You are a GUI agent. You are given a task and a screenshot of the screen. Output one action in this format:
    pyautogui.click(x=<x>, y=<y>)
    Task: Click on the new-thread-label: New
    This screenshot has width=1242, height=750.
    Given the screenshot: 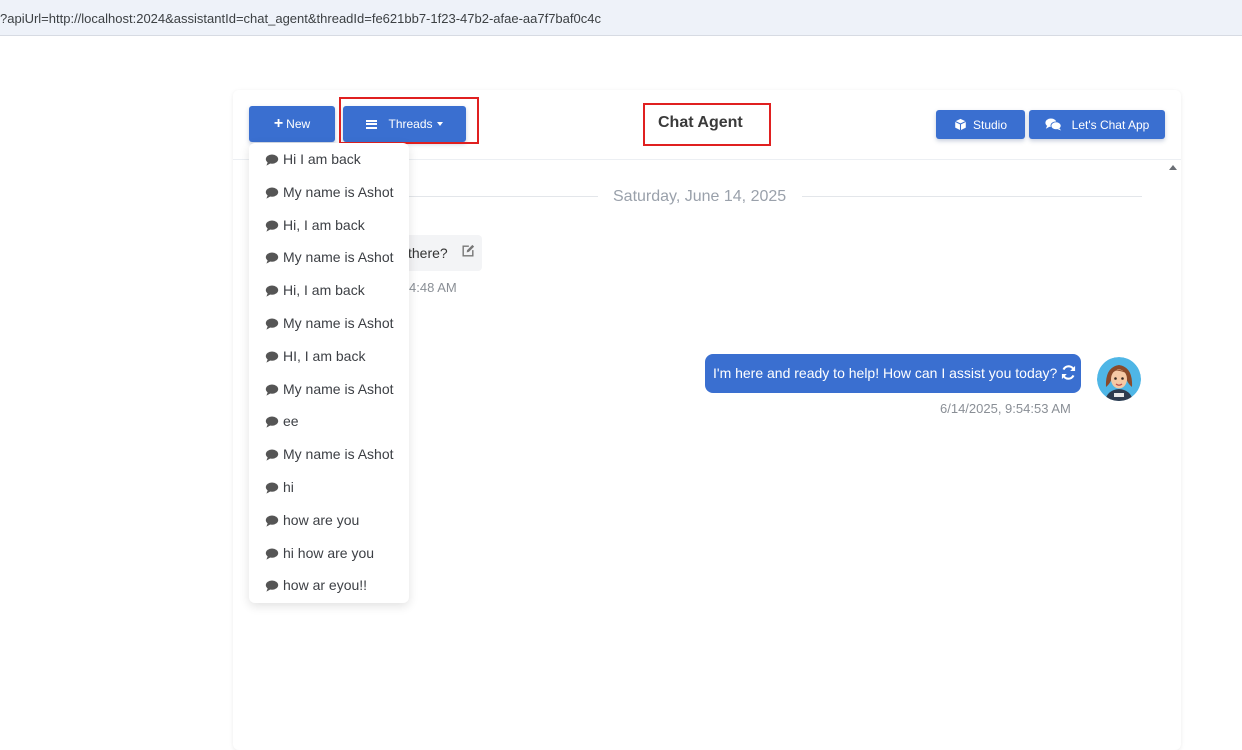 What is the action you would take?
    pyautogui.click(x=298, y=124)
    